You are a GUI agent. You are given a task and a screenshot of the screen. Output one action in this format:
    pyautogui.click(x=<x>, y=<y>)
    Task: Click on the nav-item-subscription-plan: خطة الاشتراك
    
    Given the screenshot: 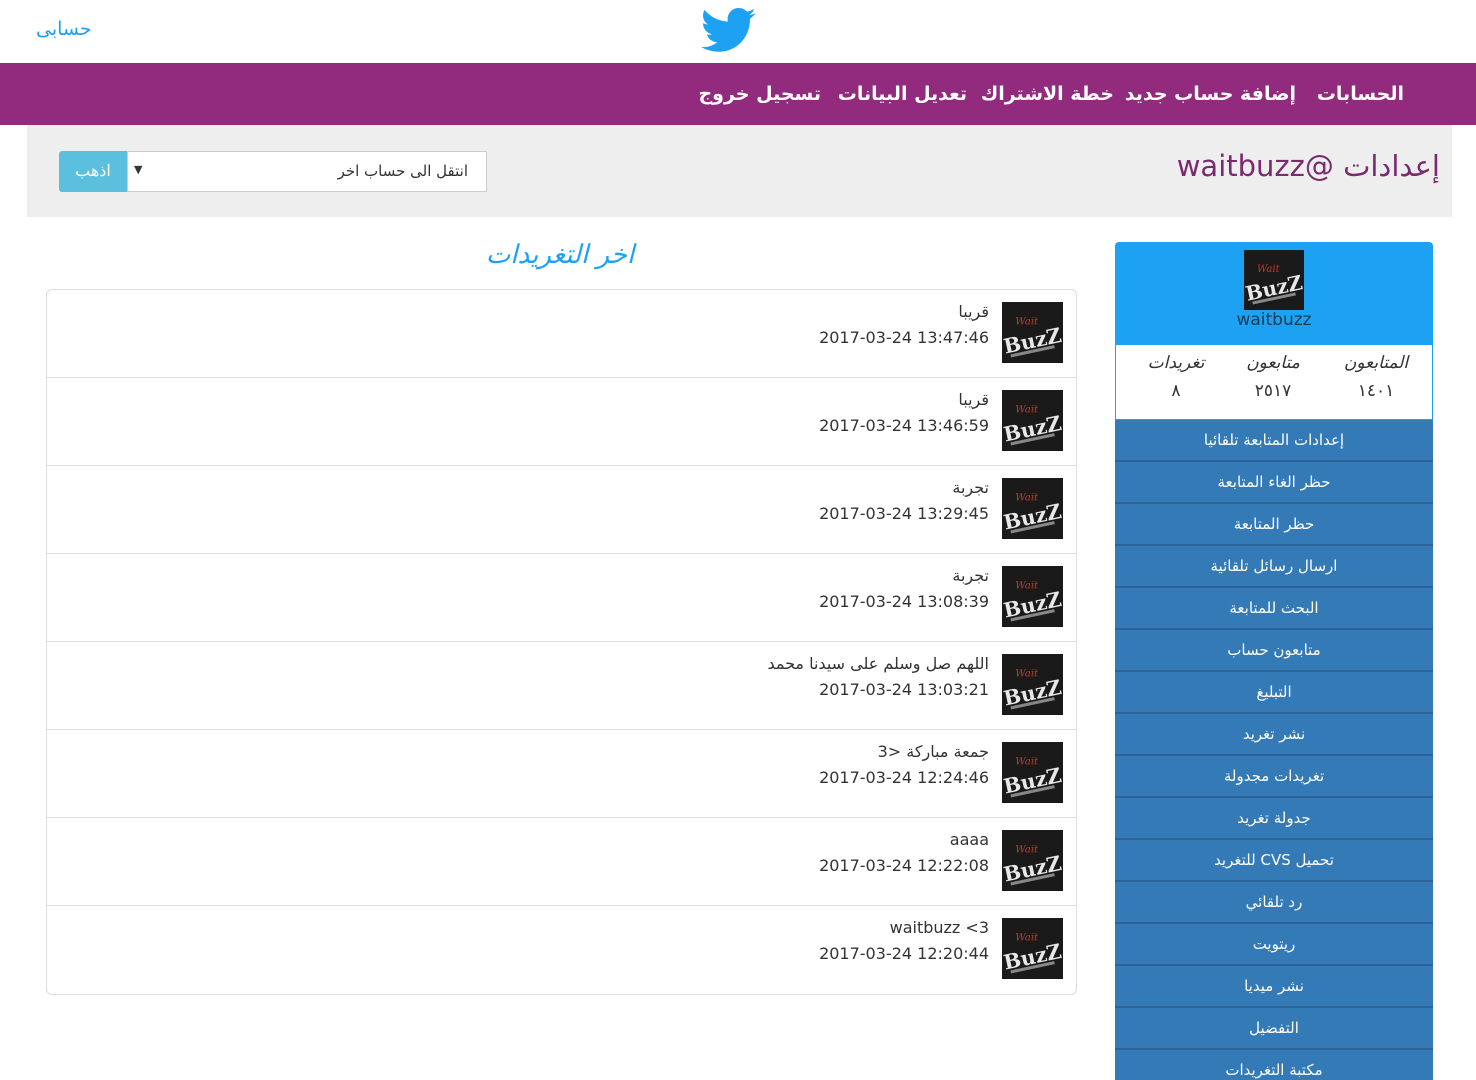 What is the action you would take?
    pyautogui.click(x=1047, y=94)
    